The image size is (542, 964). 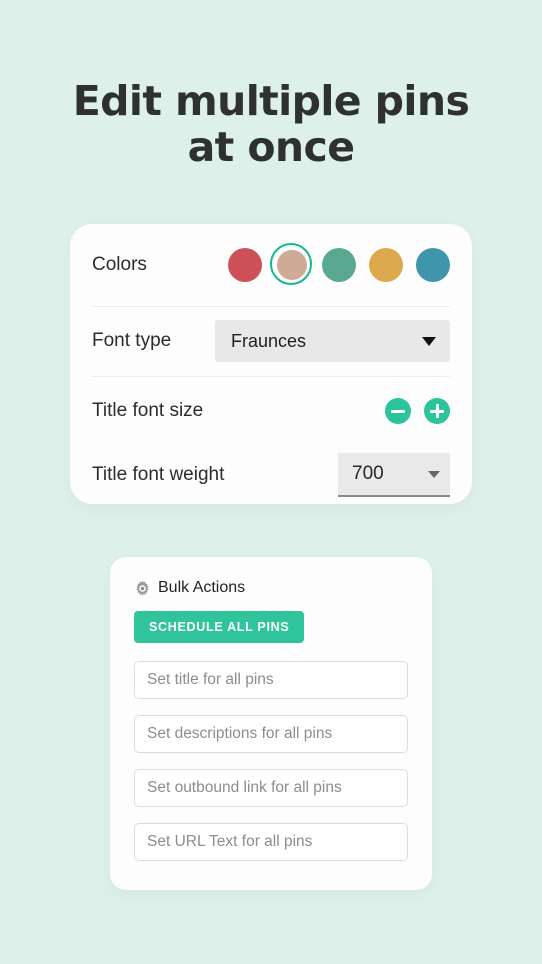 What do you see at coordinates (271, 734) in the screenshot?
I see `bulk-descriptions-input` at bounding box center [271, 734].